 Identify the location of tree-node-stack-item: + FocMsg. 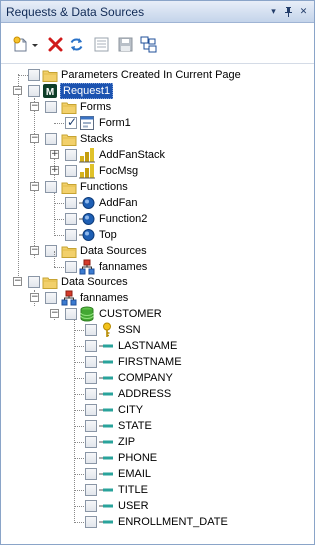
(157, 171).